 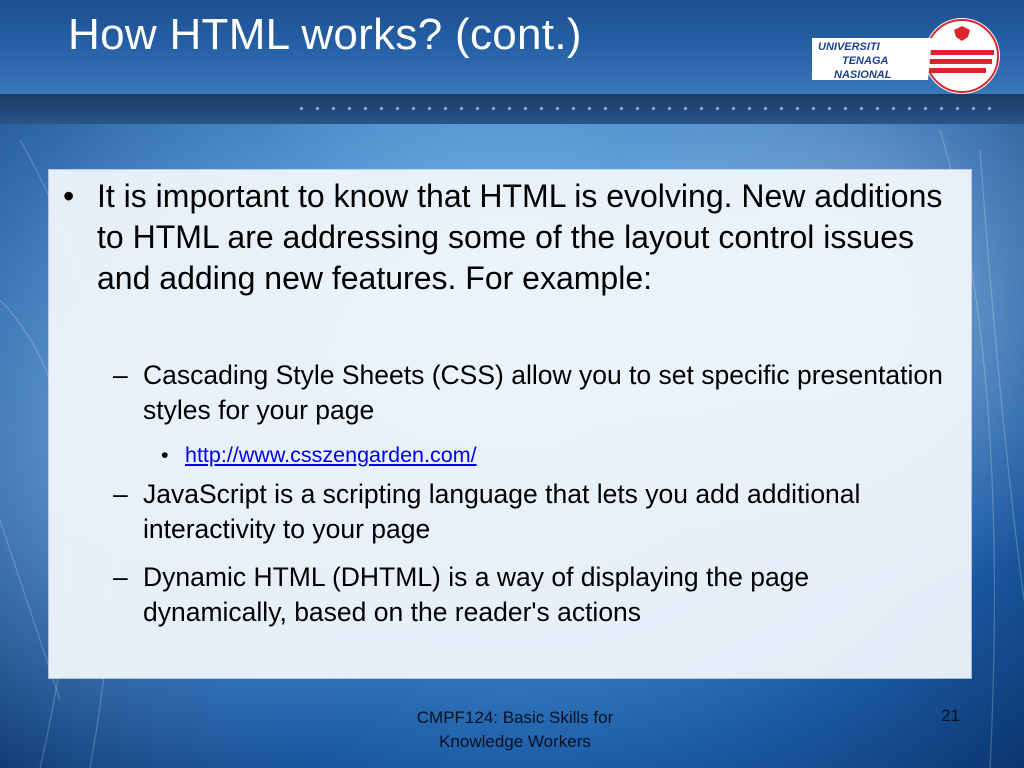 I want to click on page-number: 21, so click(x=950, y=715).